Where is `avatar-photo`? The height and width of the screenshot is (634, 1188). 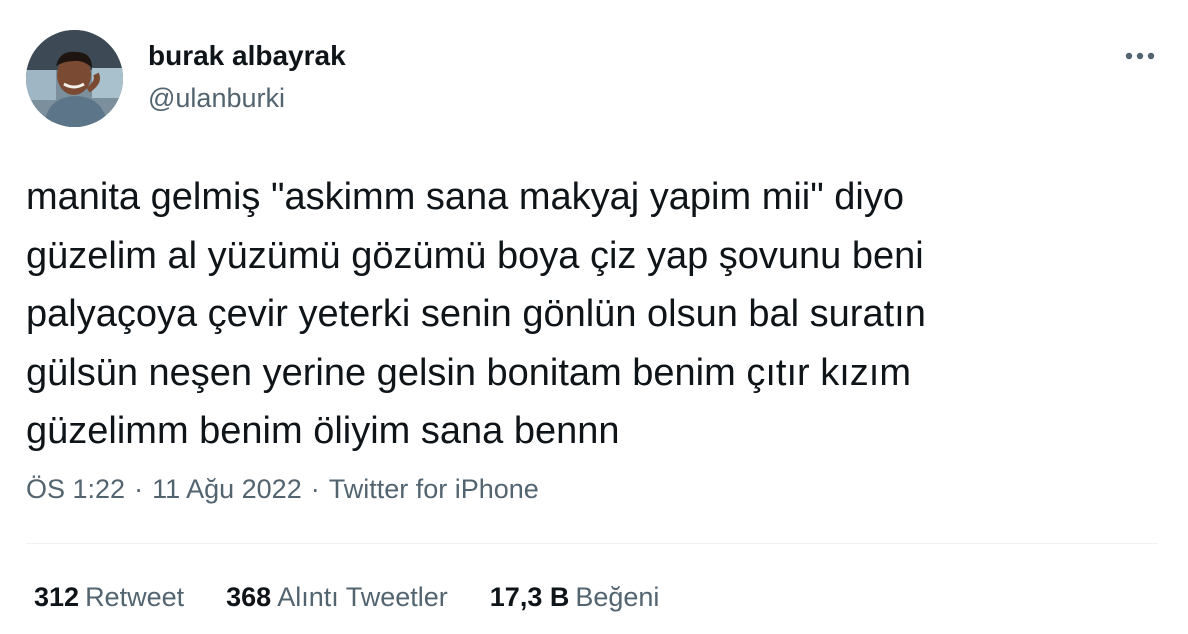 avatar-photo is located at coordinates (74, 78).